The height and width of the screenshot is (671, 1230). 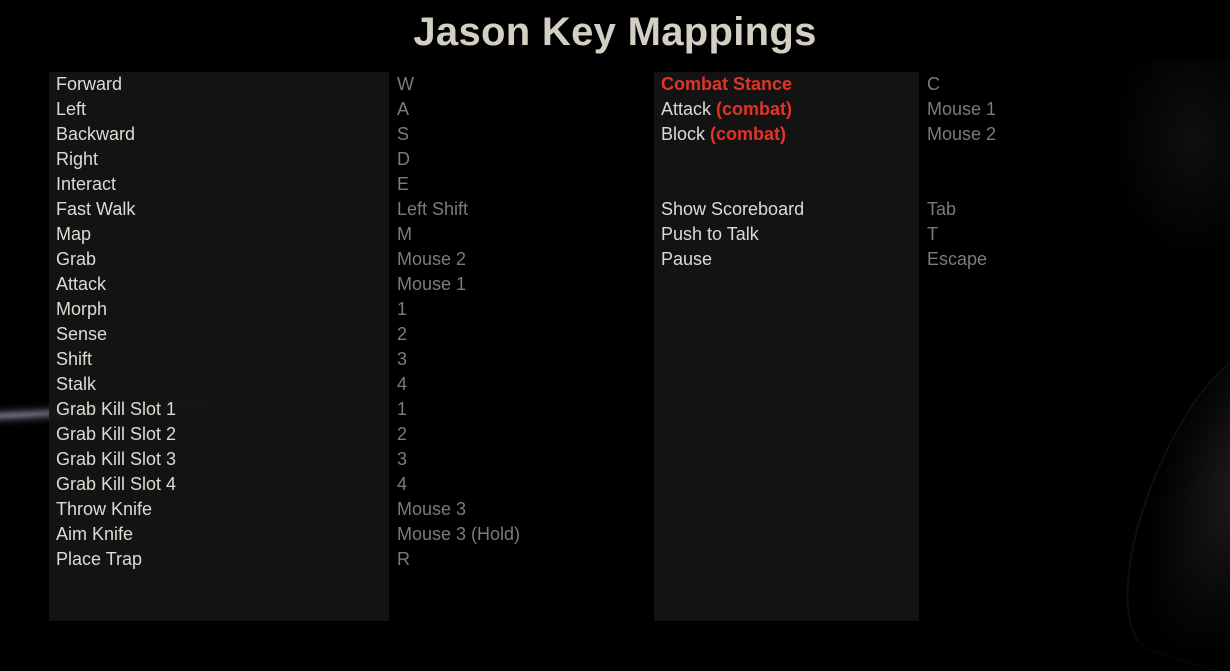 What do you see at coordinates (116, 259) in the screenshot?
I see `action-label: Grab` at bounding box center [116, 259].